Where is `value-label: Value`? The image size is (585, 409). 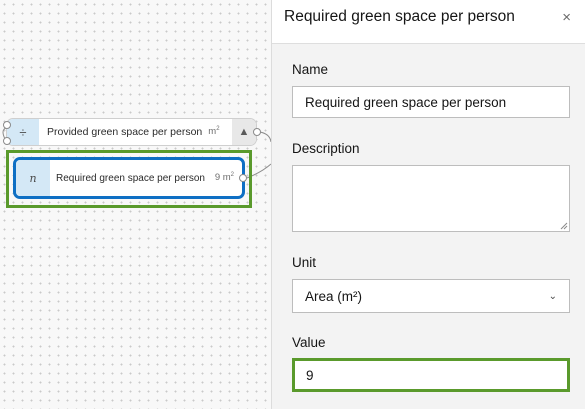
value-label: Value is located at coordinates (309, 342).